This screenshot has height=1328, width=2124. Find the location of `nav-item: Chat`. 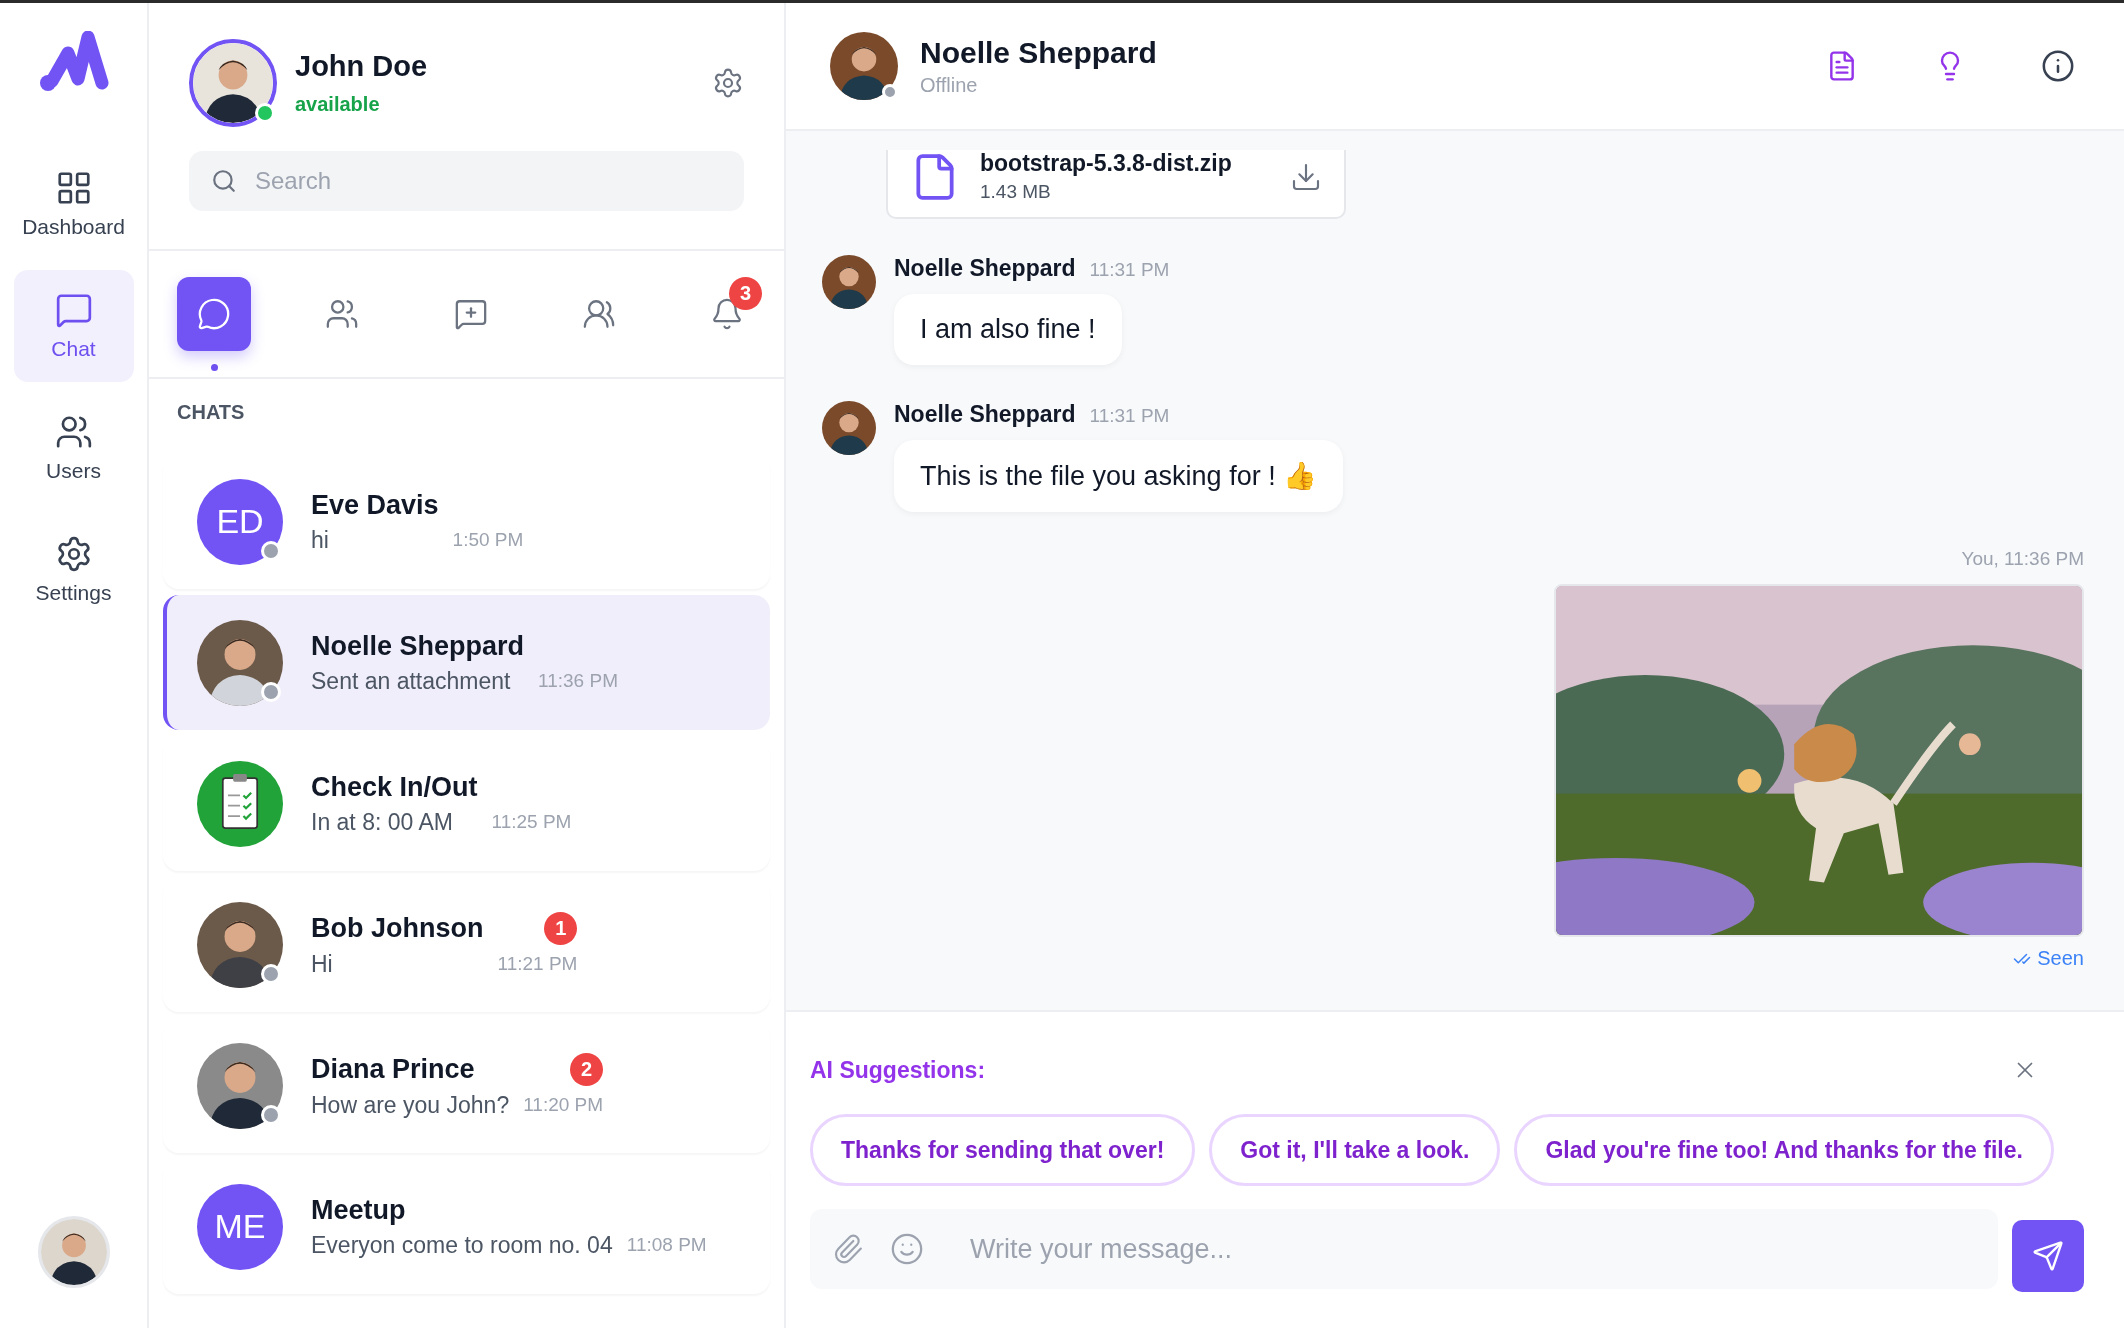

nav-item: Chat is located at coordinates (73, 326).